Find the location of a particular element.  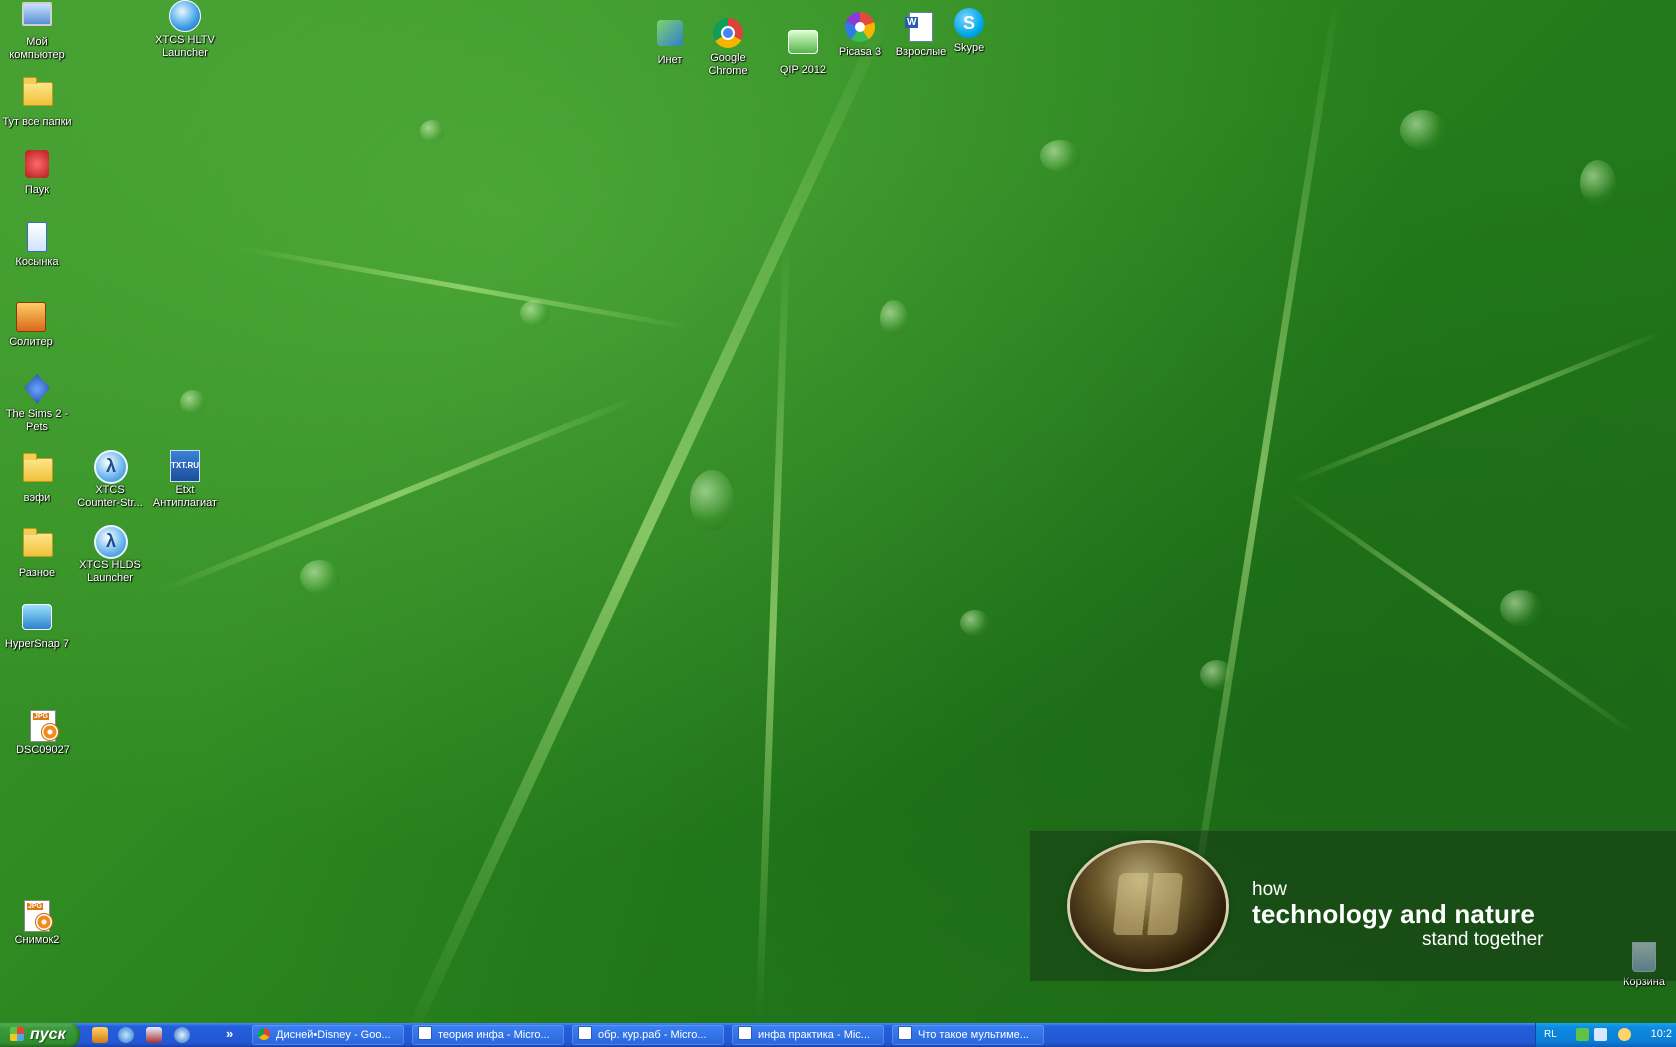

network-icon is located at coordinates (670, 33).